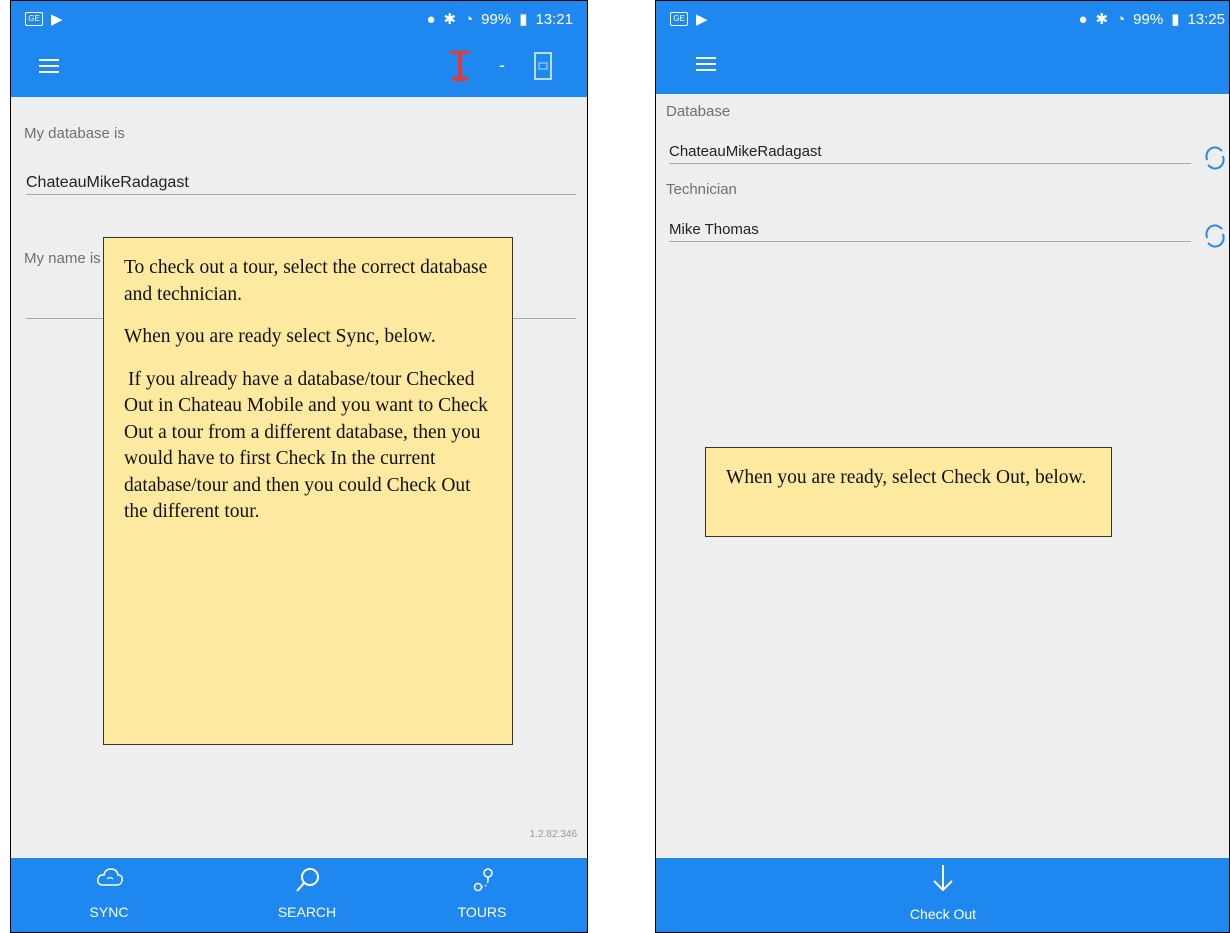 The image size is (1230, 933). Describe the element at coordinates (482, 912) in the screenshot. I see `tours-label: TOURS` at that location.